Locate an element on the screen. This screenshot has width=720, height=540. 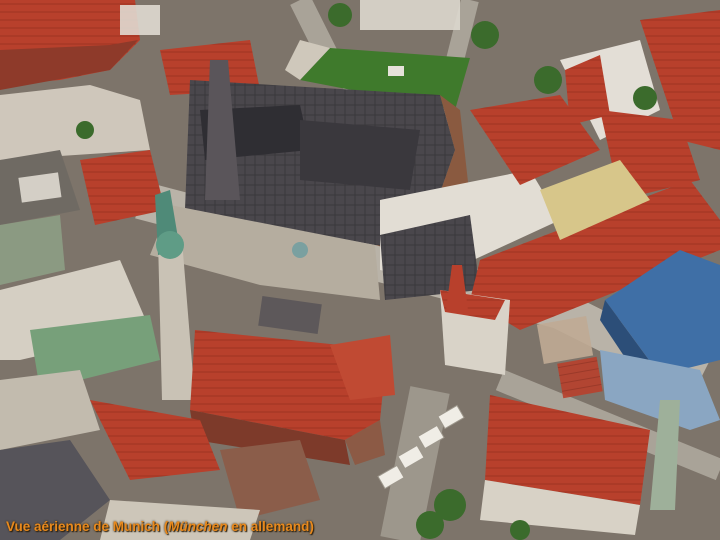
caption-suffix: en allemand) is located at coordinates (270, 526).